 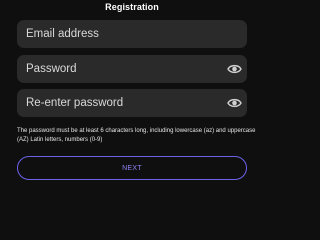 What do you see at coordinates (132, 7) in the screenshot?
I see `page-title: Registration` at bounding box center [132, 7].